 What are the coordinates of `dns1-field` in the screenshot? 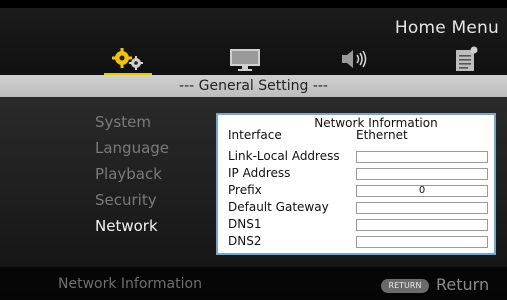 It's located at (422, 225).